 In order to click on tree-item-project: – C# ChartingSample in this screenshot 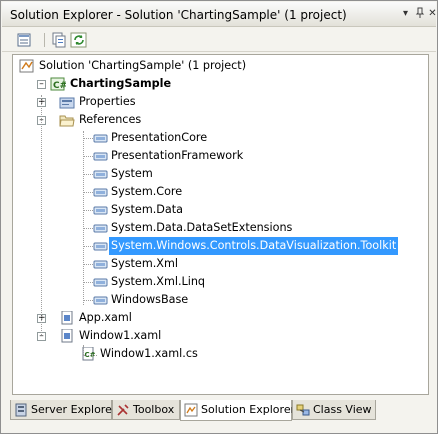, I will do `click(117, 84)`.